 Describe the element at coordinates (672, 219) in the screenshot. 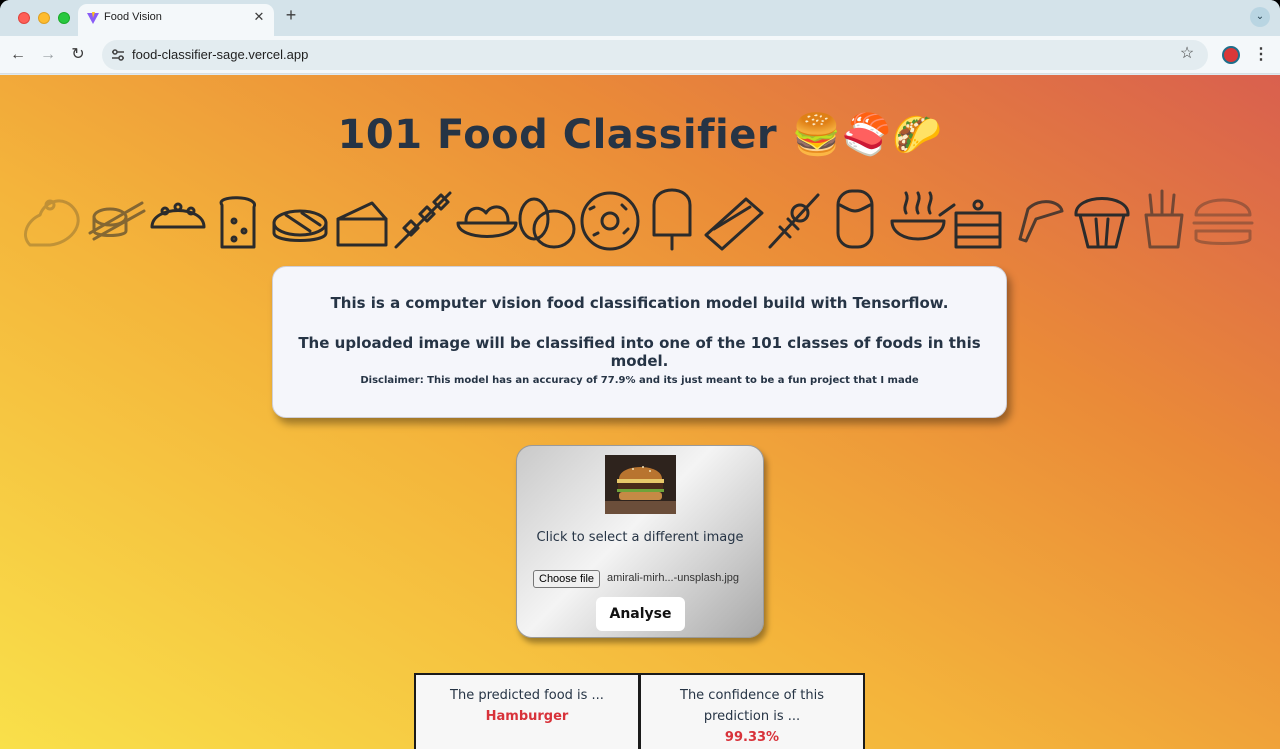

I see `popsicle-icon` at that location.